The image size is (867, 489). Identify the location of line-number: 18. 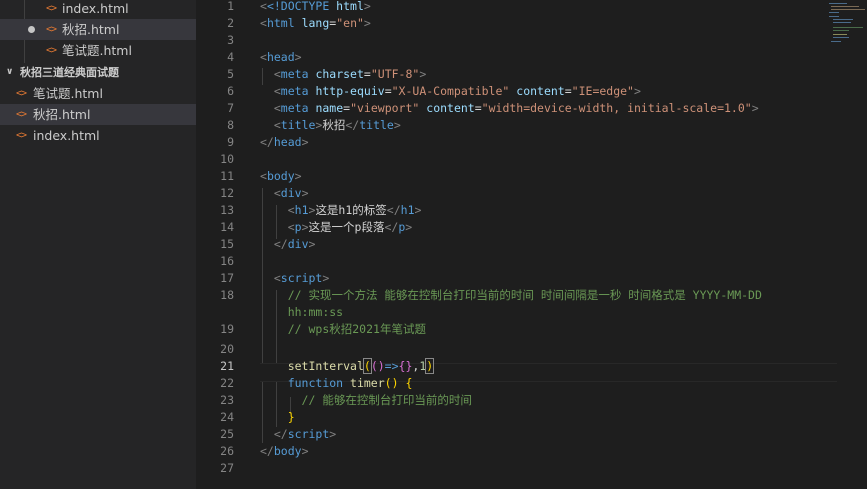
(227, 295).